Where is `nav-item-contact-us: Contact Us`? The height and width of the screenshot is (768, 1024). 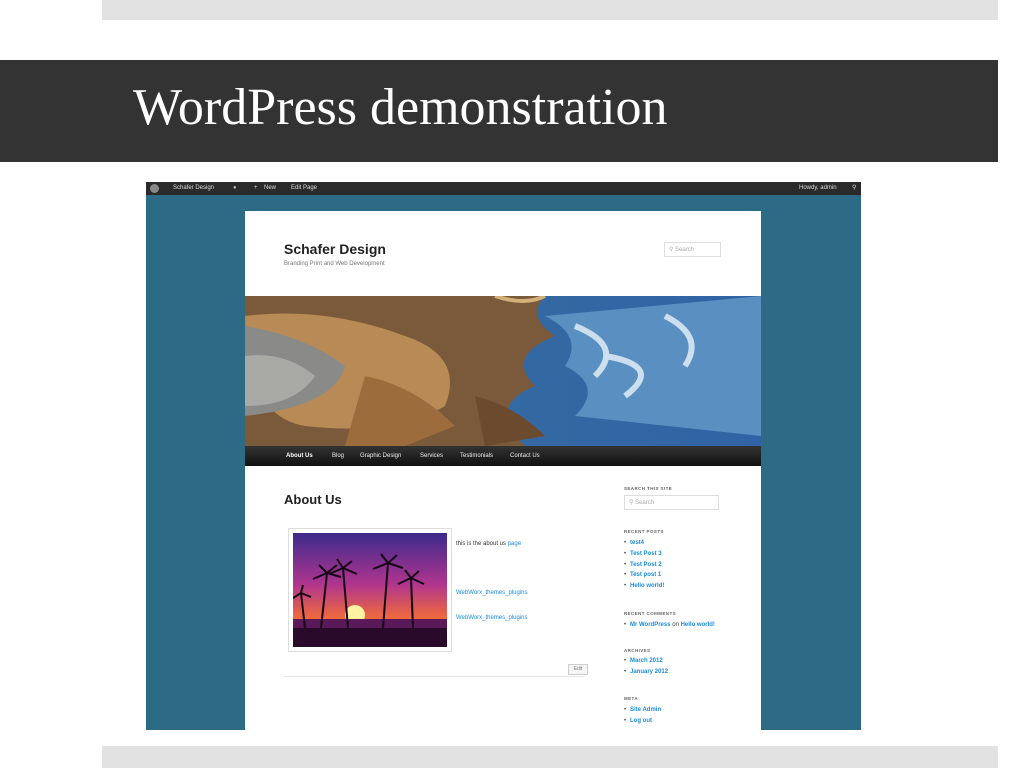
nav-item-contact-us: Contact Us is located at coordinates (525, 456).